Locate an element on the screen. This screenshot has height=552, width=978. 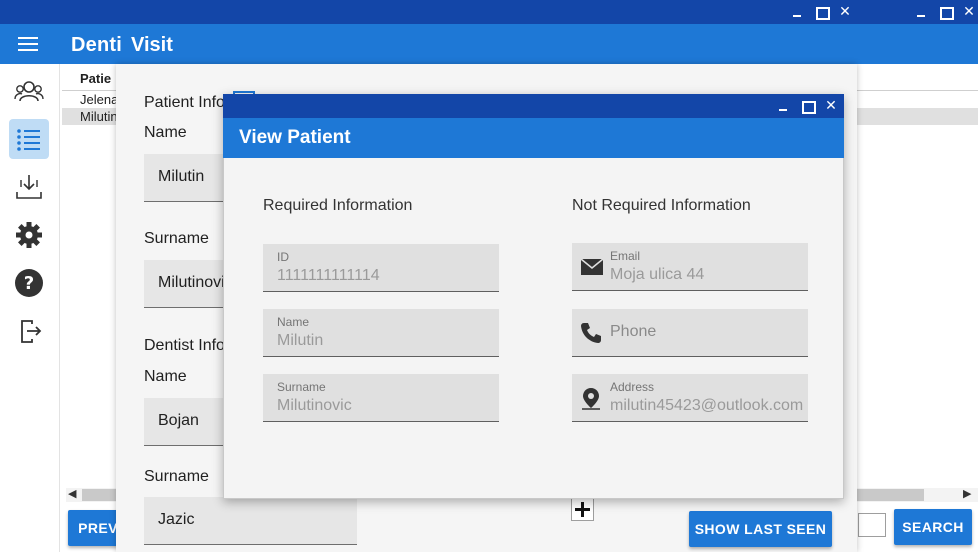
id-value: 1111111111114 is located at coordinates (328, 275).